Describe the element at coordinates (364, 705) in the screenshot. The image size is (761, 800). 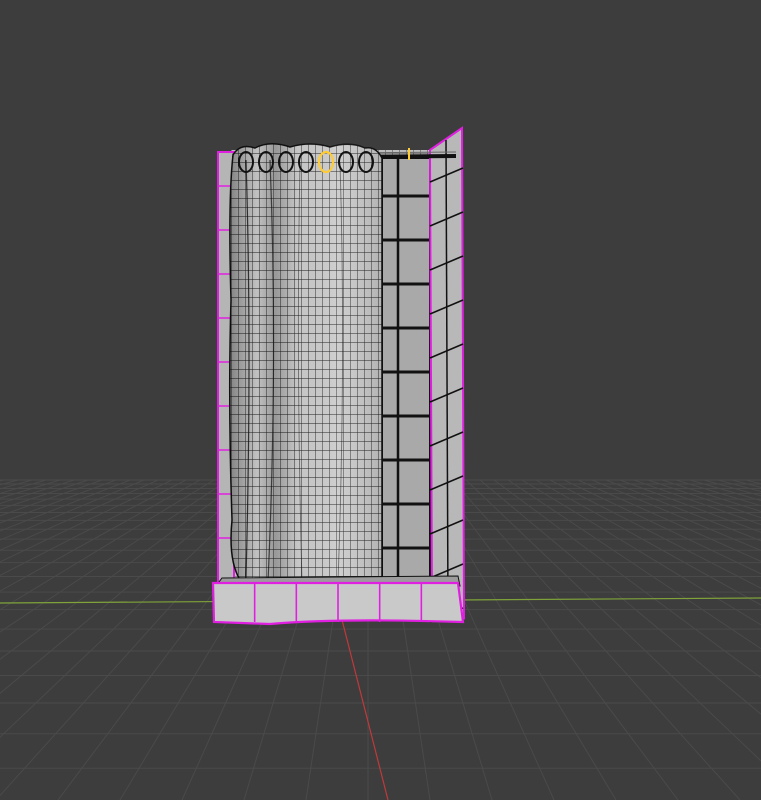
I see `y-axis-line` at that location.